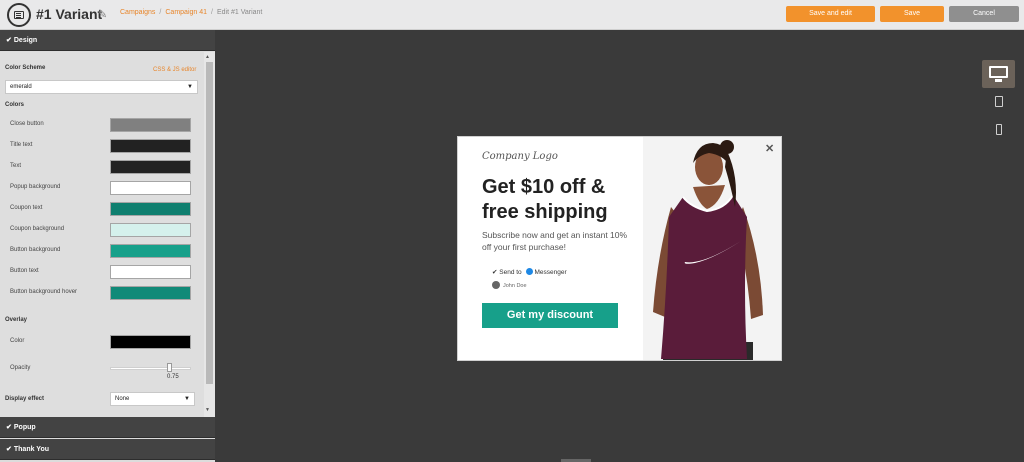 This screenshot has height=462, width=1024. Describe the element at coordinates (239, 12) in the screenshot. I see `breadcrumb-current: Edit #1 Variant` at that location.